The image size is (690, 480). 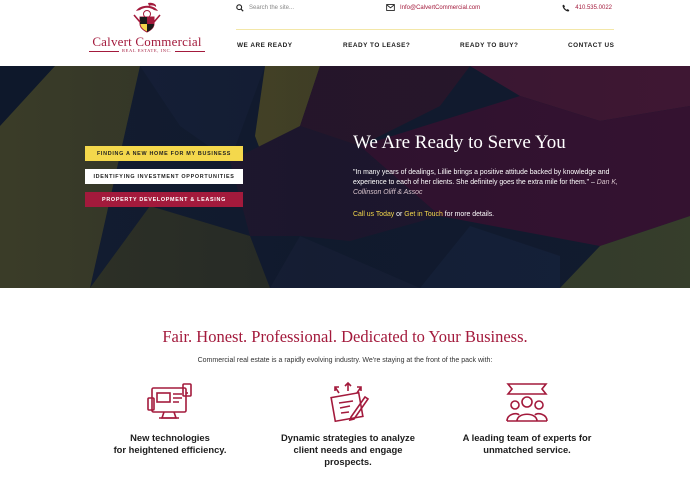 I want to click on nav-item-we-are-ready: WE ARE READY, so click(x=264, y=45).